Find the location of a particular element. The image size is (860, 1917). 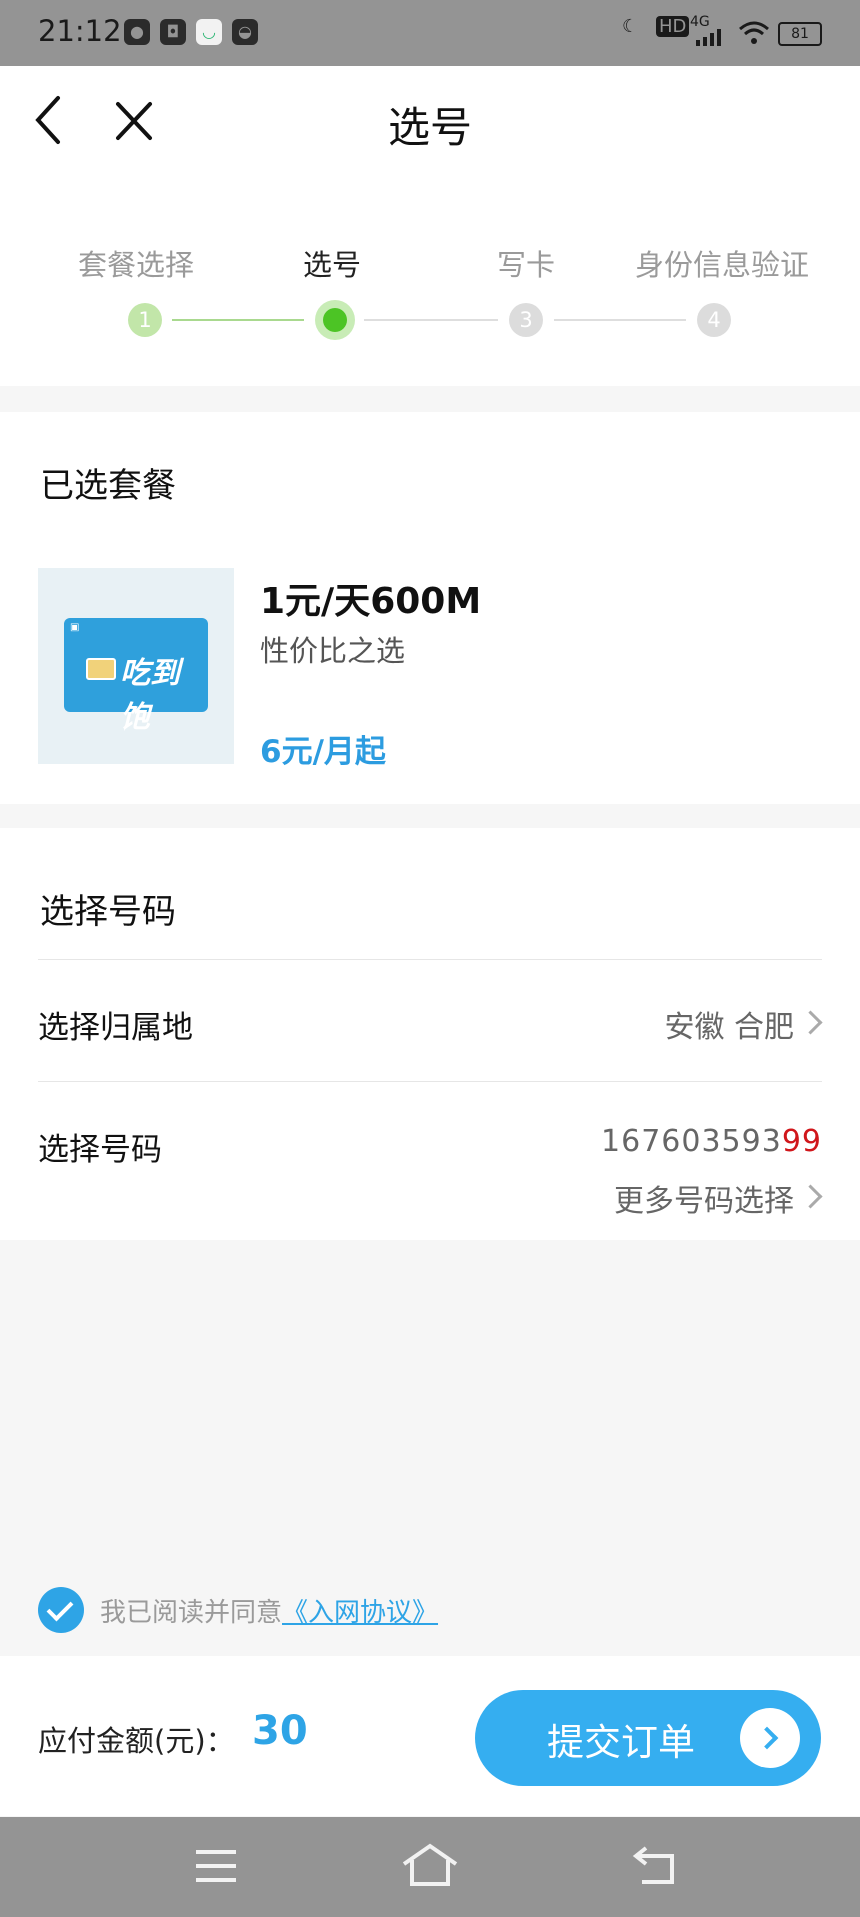

hd-icon: HD is located at coordinates (673, 26).